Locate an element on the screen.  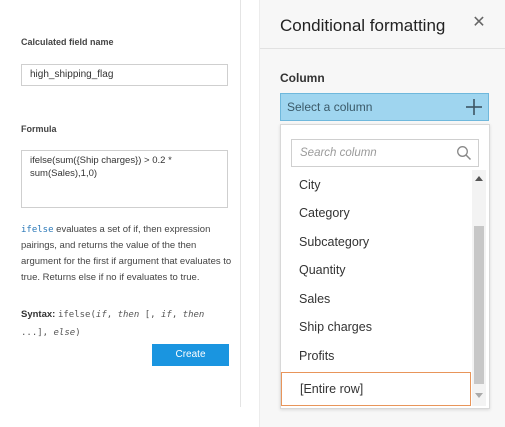
formula-label: Formula is located at coordinates (39, 129).